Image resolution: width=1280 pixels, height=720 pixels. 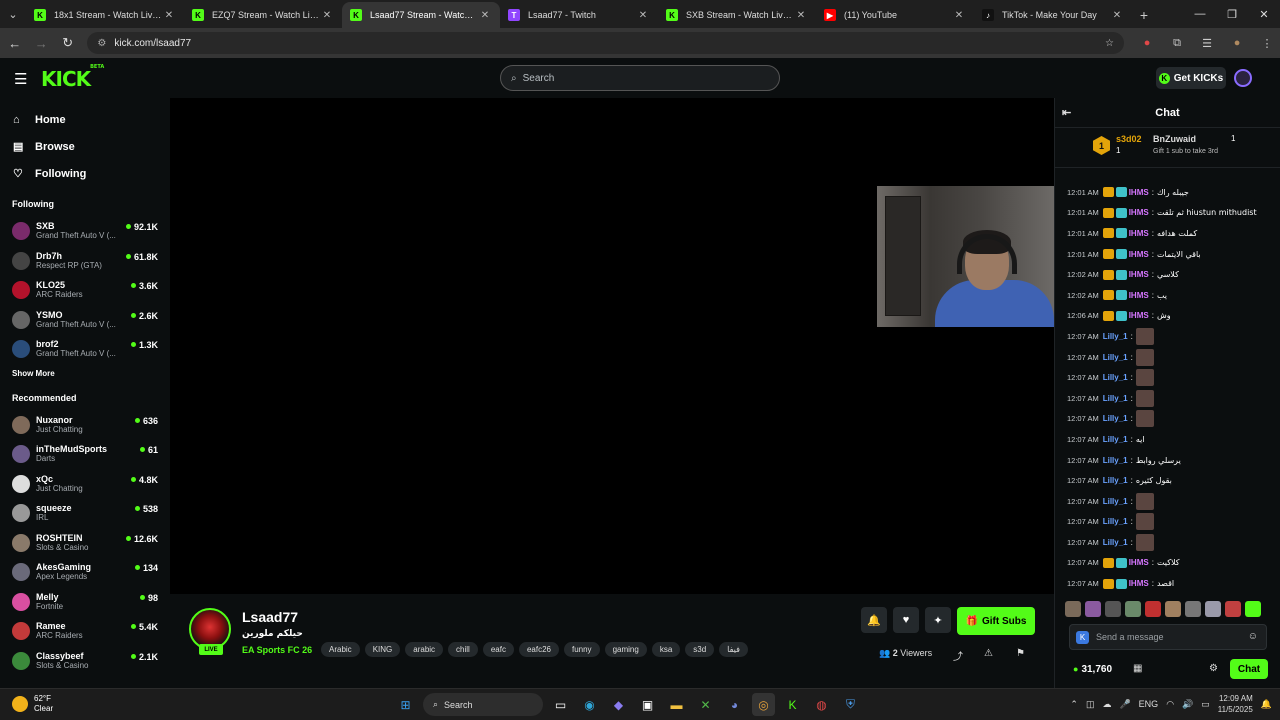 What do you see at coordinates (105, 15) in the screenshot?
I see `browser-tab: K 18x1 Stream - Watch Live on Kick✕` at bounding box center [105, 15].